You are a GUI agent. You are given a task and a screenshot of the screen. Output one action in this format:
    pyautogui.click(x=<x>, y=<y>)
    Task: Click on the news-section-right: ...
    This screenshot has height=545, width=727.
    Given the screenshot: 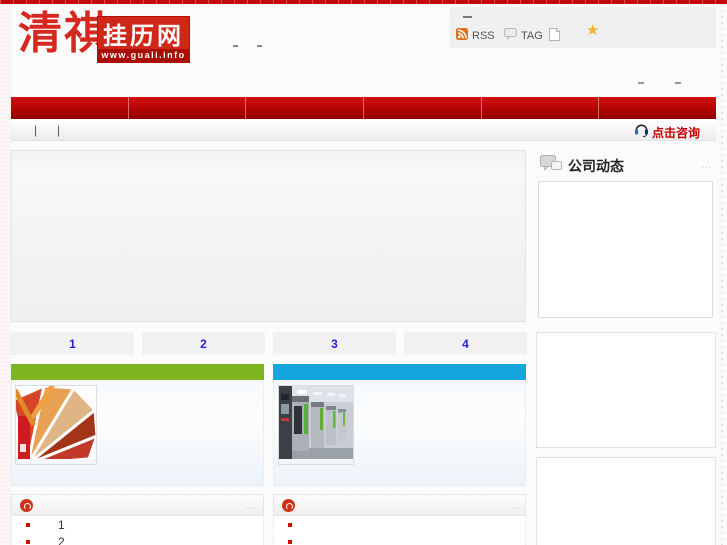 What is the action you would take?
    pyautogui.click(x=399, y=519)
    